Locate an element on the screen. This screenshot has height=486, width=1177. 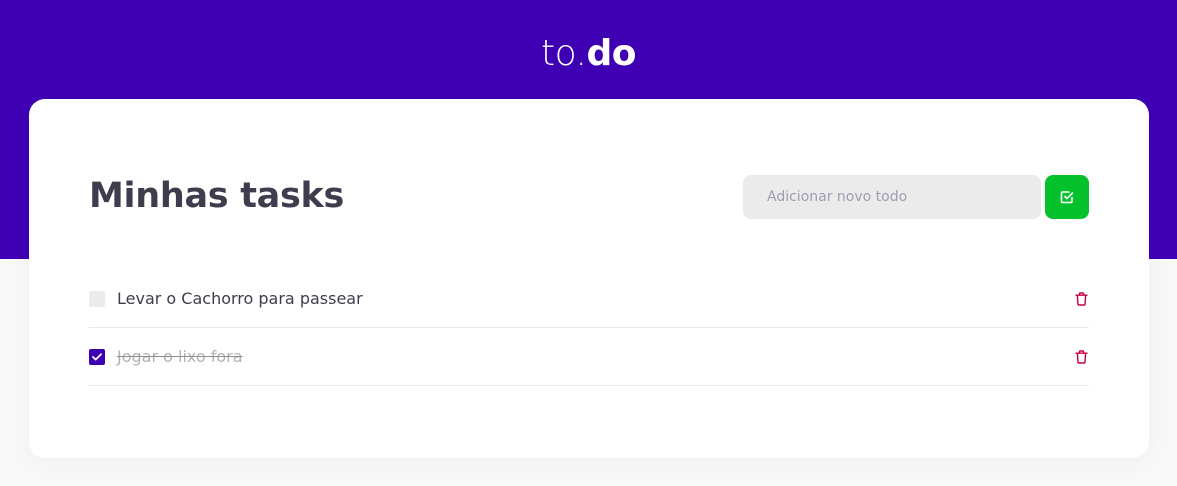
task-title: Jogar o lixo fora is located at coordinates (180, 356).